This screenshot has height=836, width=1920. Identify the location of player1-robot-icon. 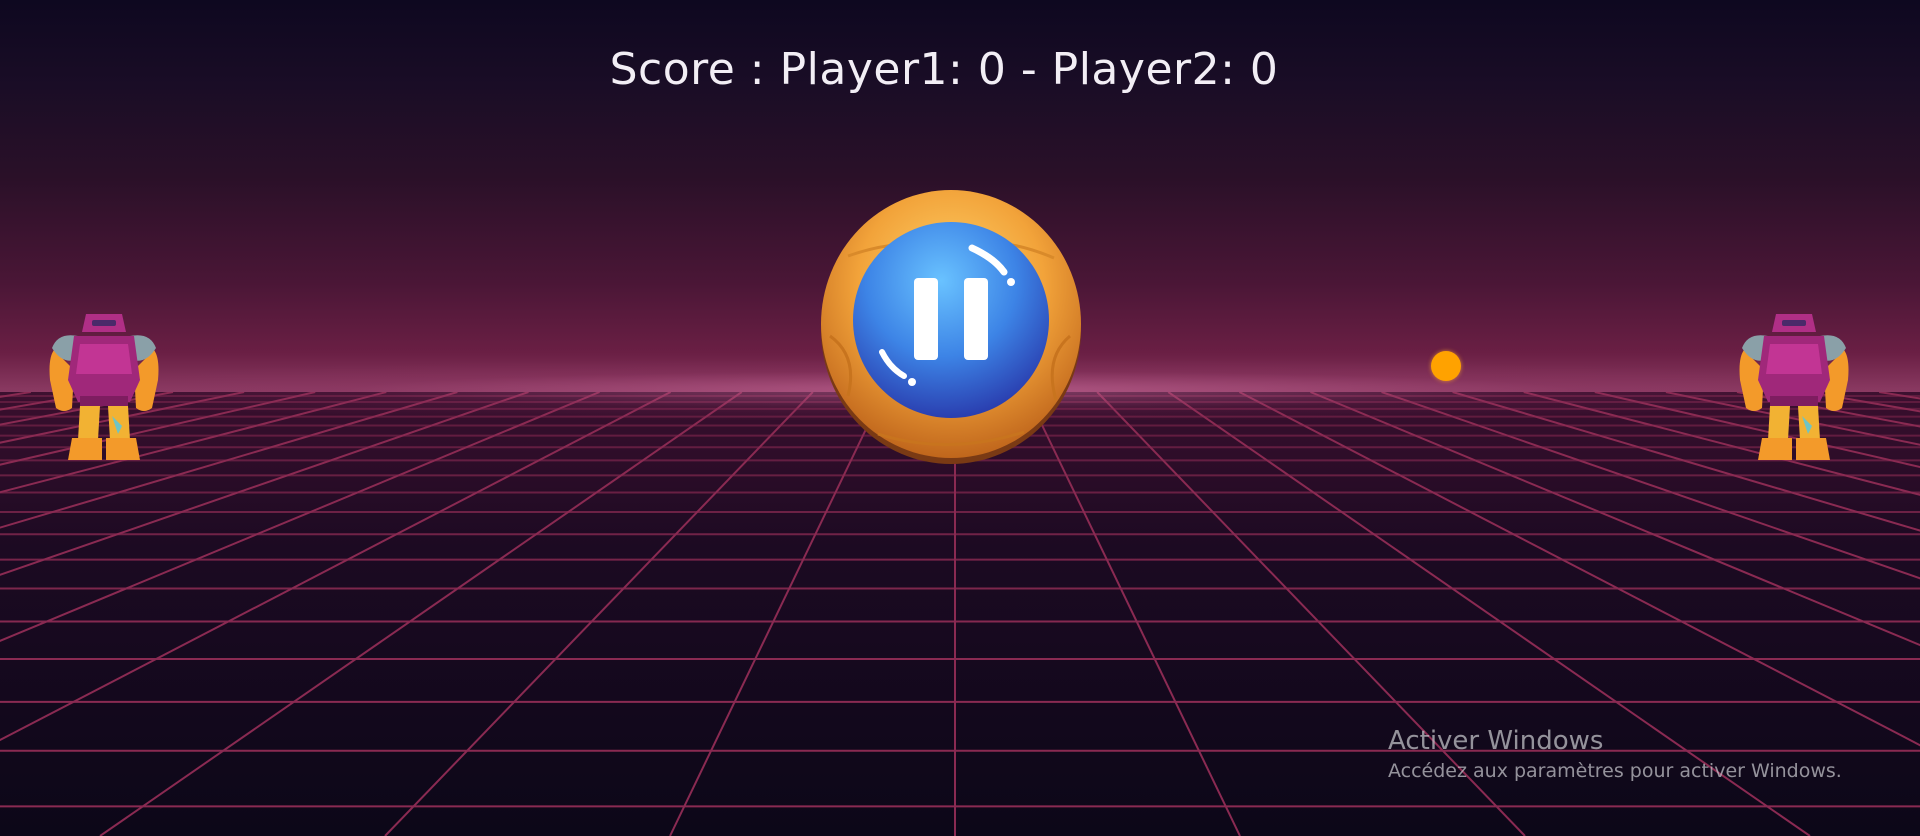
(104, 387).